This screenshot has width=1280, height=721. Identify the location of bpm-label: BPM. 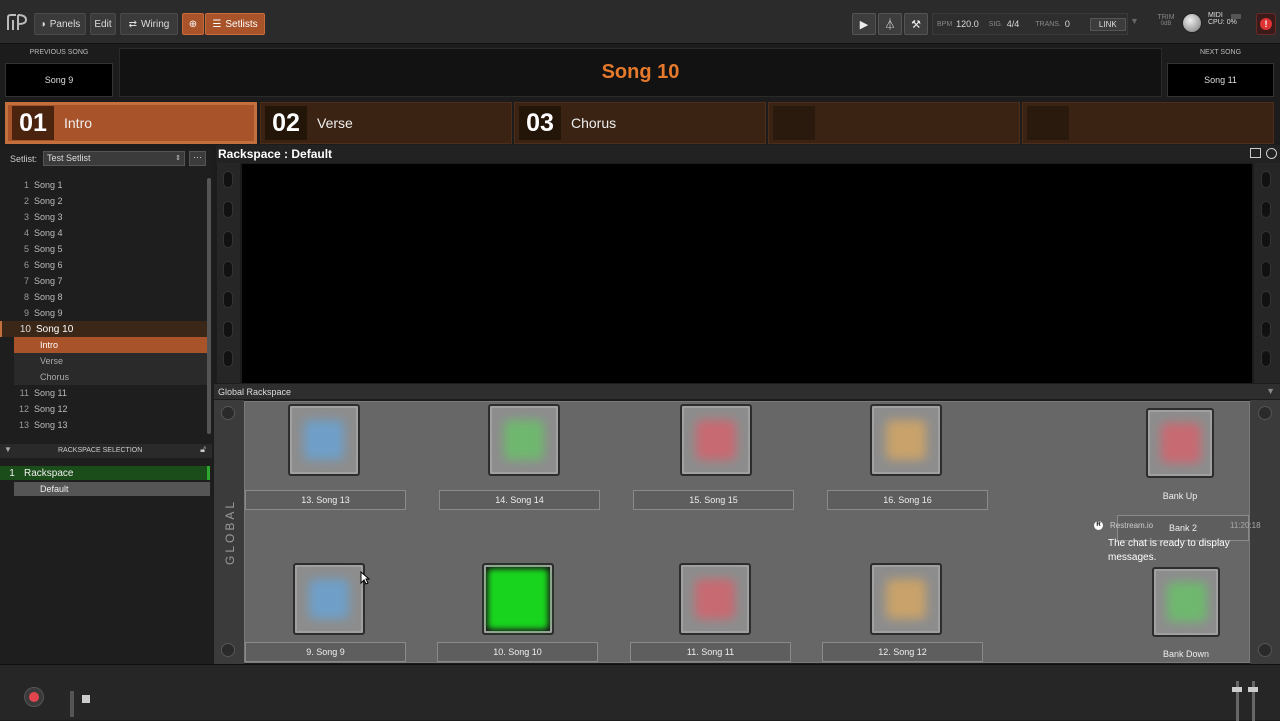
(945, 24).